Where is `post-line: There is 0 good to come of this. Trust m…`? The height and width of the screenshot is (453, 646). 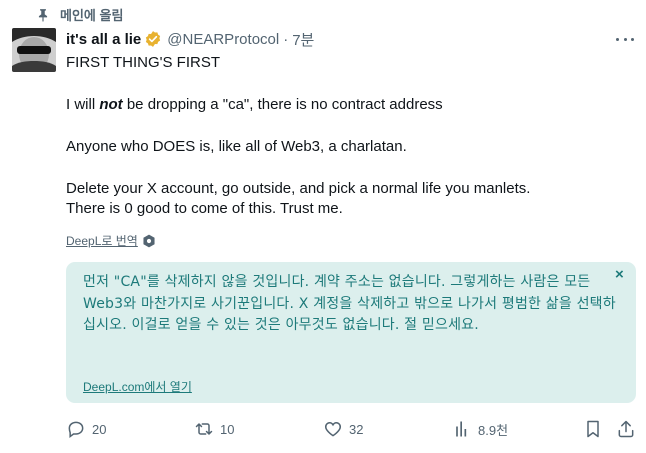
post-line: There is 0 good to come of this. Trust m… is located at coordinates (204, 208).